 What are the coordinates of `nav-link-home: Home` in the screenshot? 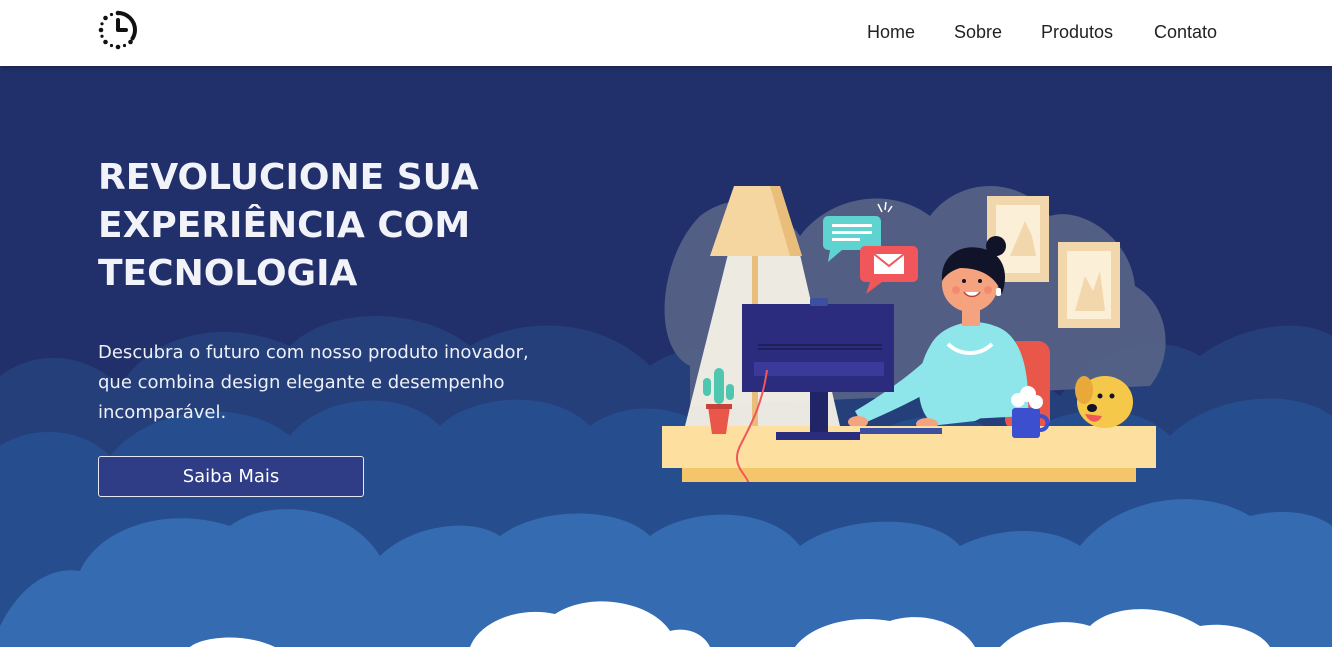 It's located at (891, 32).